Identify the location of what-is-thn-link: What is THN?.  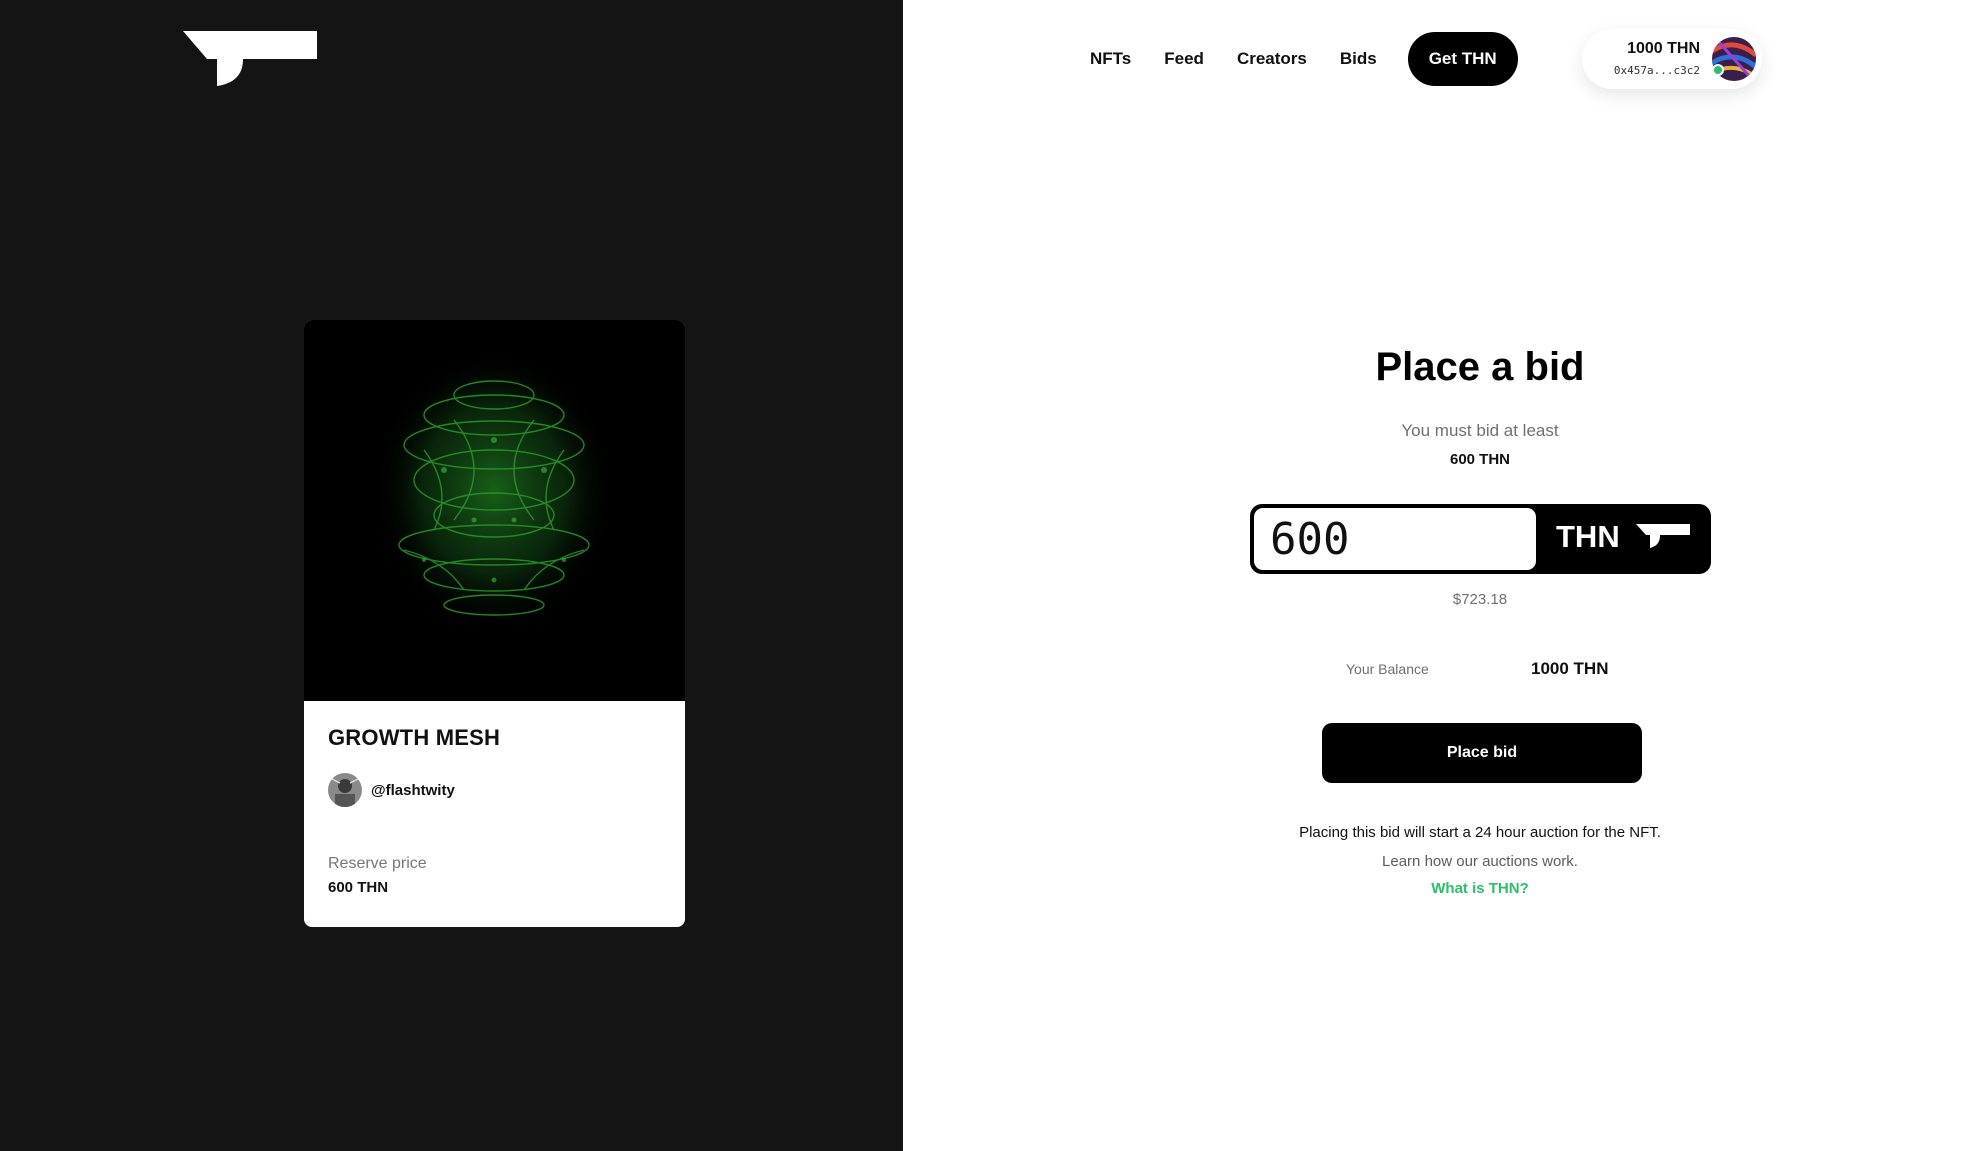
(1480, 888).